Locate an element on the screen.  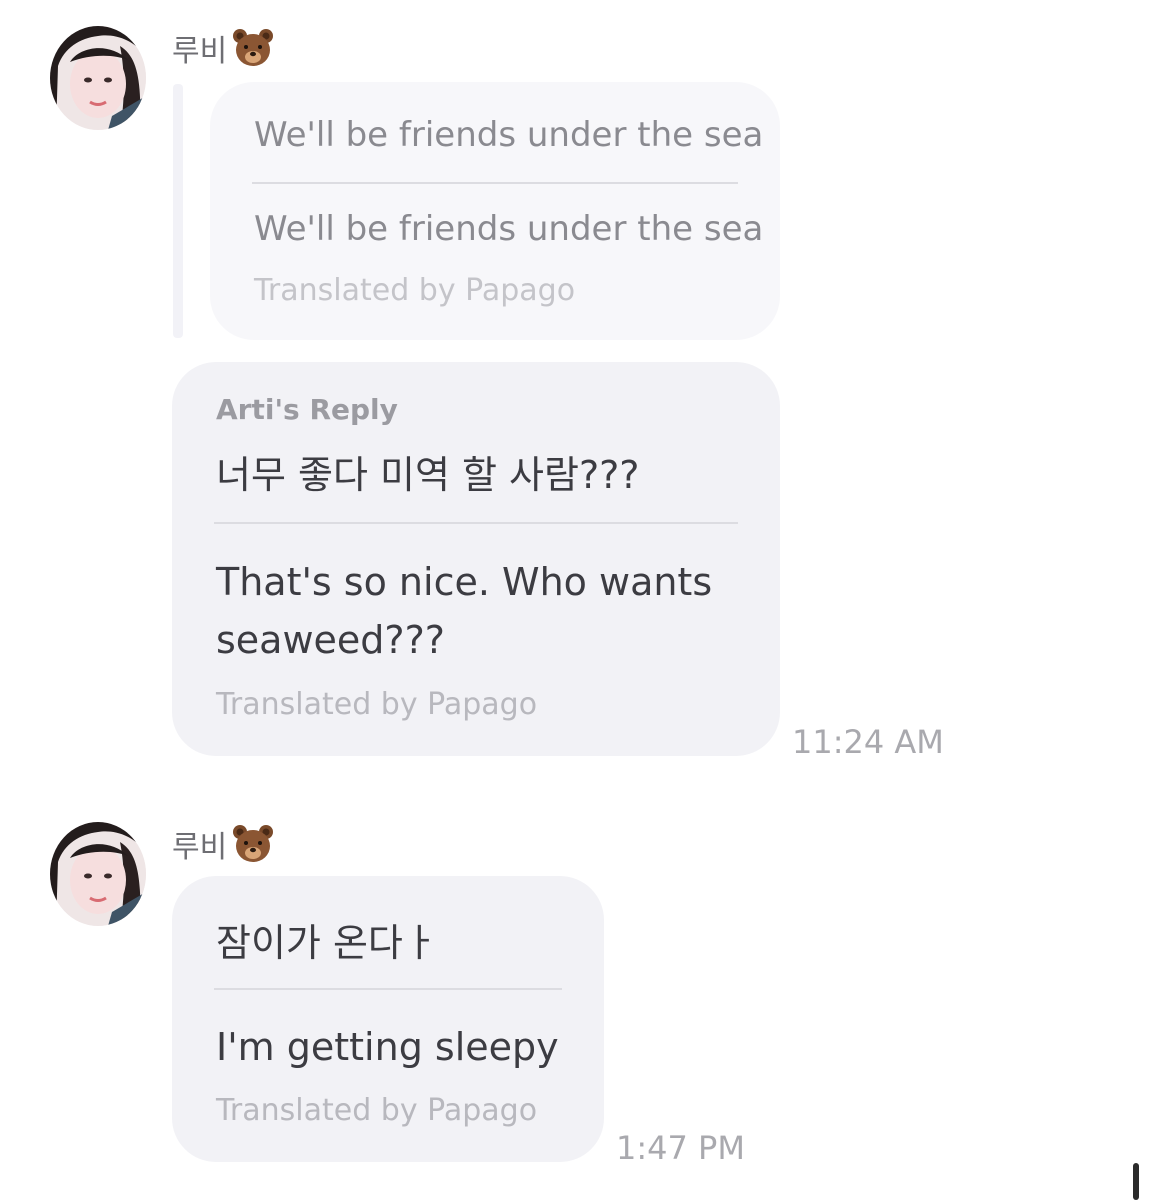
quoted-original-text: We'll be friends under the sea is located at coordinates (509, 135).